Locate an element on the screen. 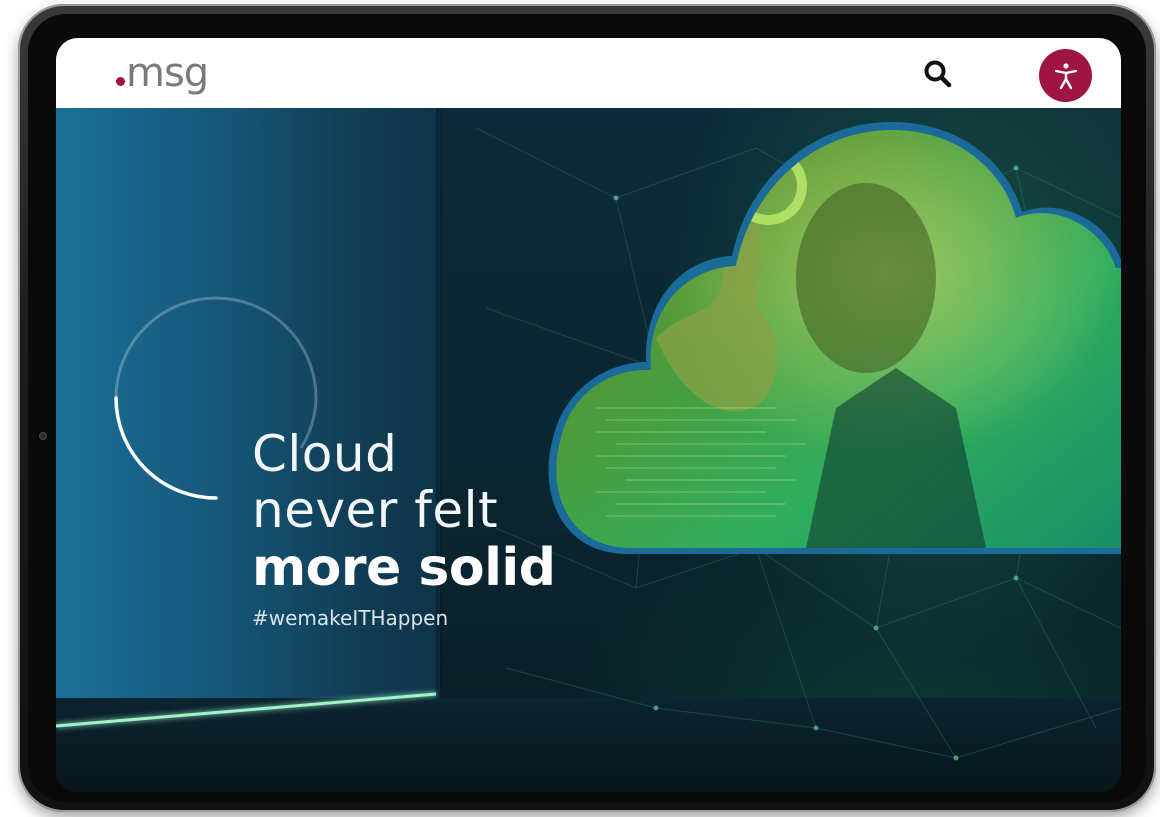  accessibility-icon is located at coordinates (1065, 75).